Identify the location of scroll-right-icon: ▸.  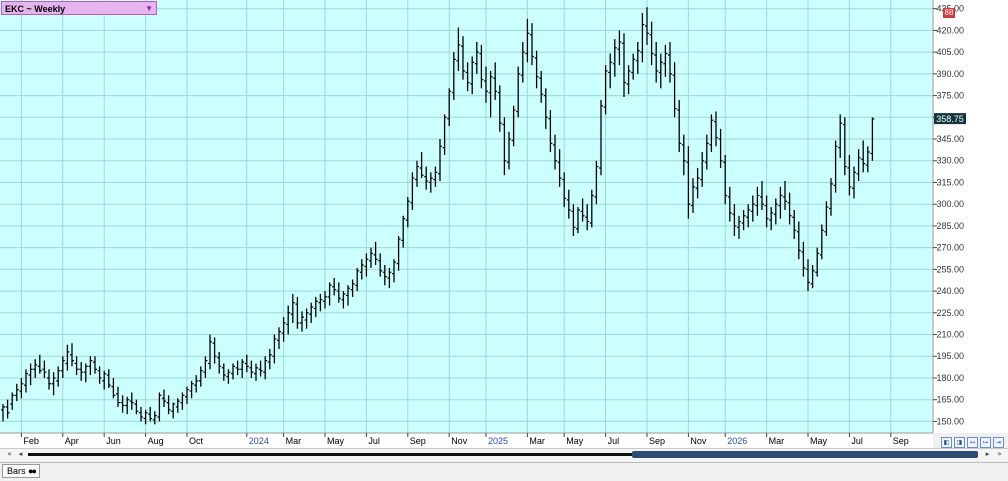
(987, 454).